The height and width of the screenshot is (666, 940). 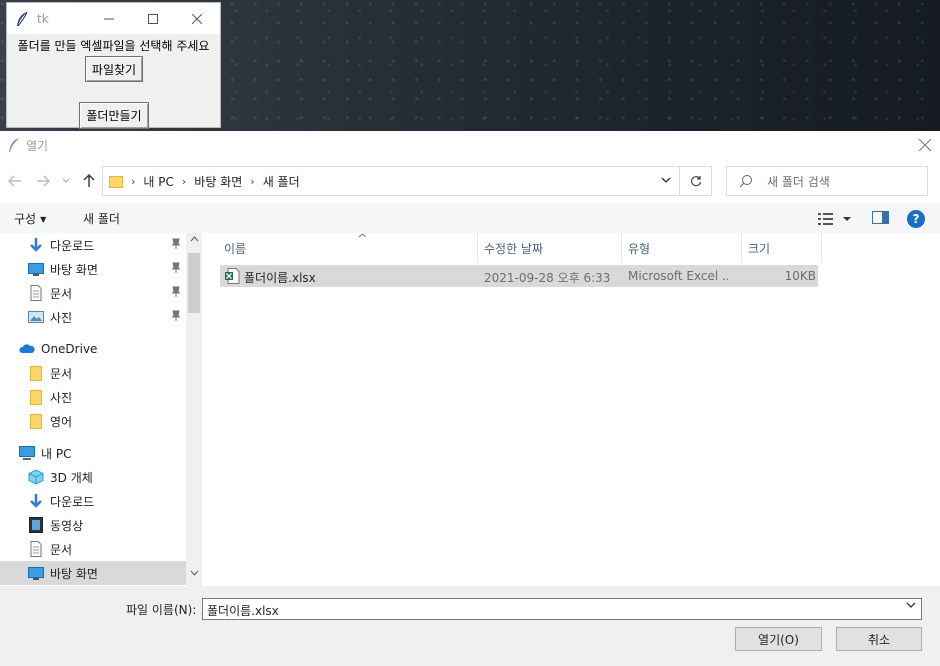 I want to click on column-header-date: 수정한 날짜, so click(x=550, y=248).